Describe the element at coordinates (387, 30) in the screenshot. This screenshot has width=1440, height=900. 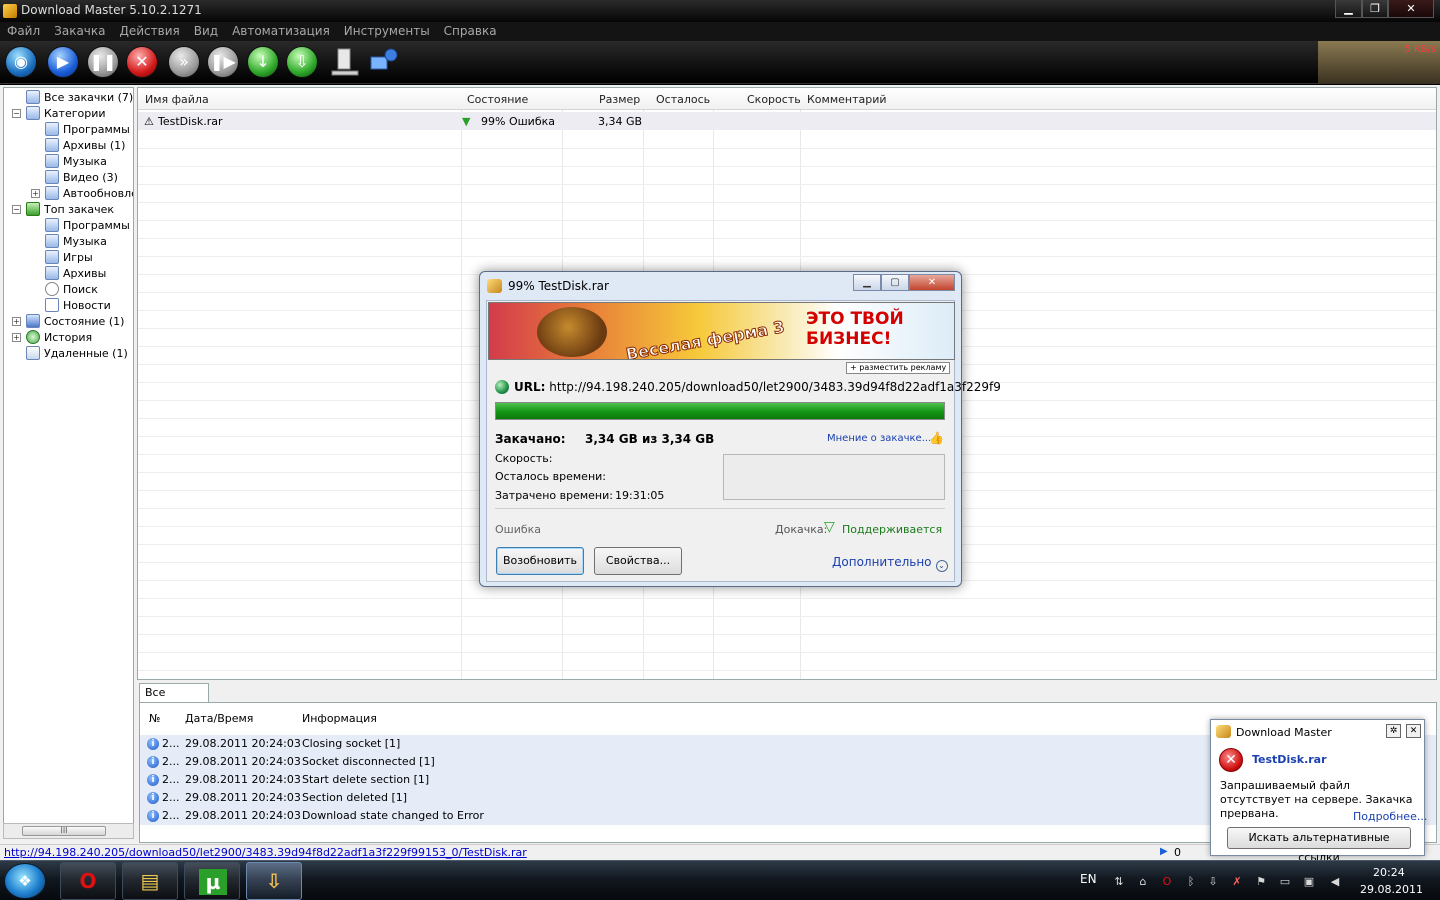
I see `menu-tools: Инструменты` at that location.